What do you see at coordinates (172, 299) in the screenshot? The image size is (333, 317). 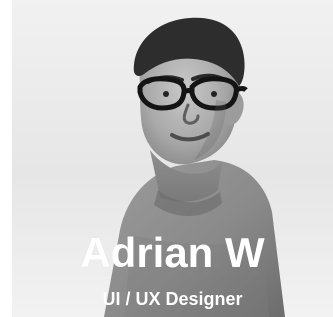 I see `profile-role: UI / UX Designer` at bounding box center [172, 299].